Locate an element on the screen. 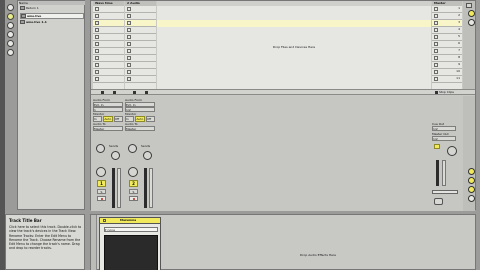  crossfader-toggle-icon is located at coordinates (471, 198).